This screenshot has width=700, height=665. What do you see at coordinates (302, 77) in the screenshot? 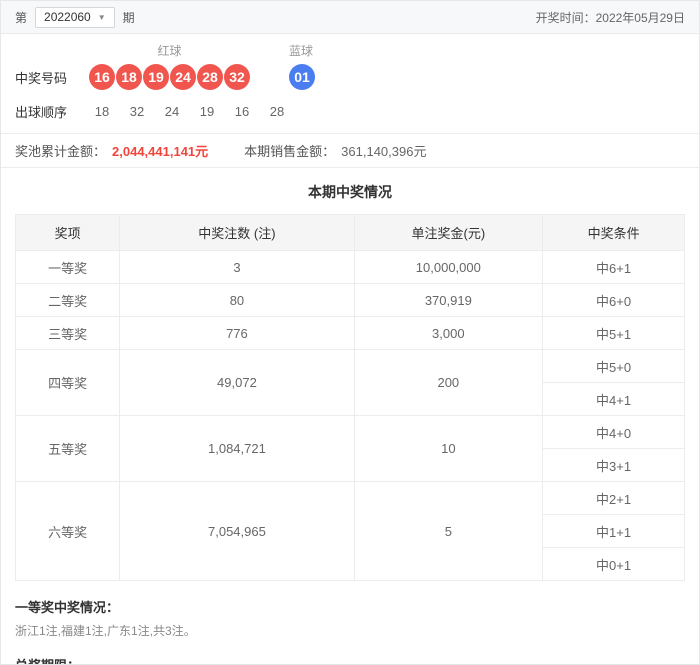
I see `blue-ball: 01` at bounding box center [302, 77].